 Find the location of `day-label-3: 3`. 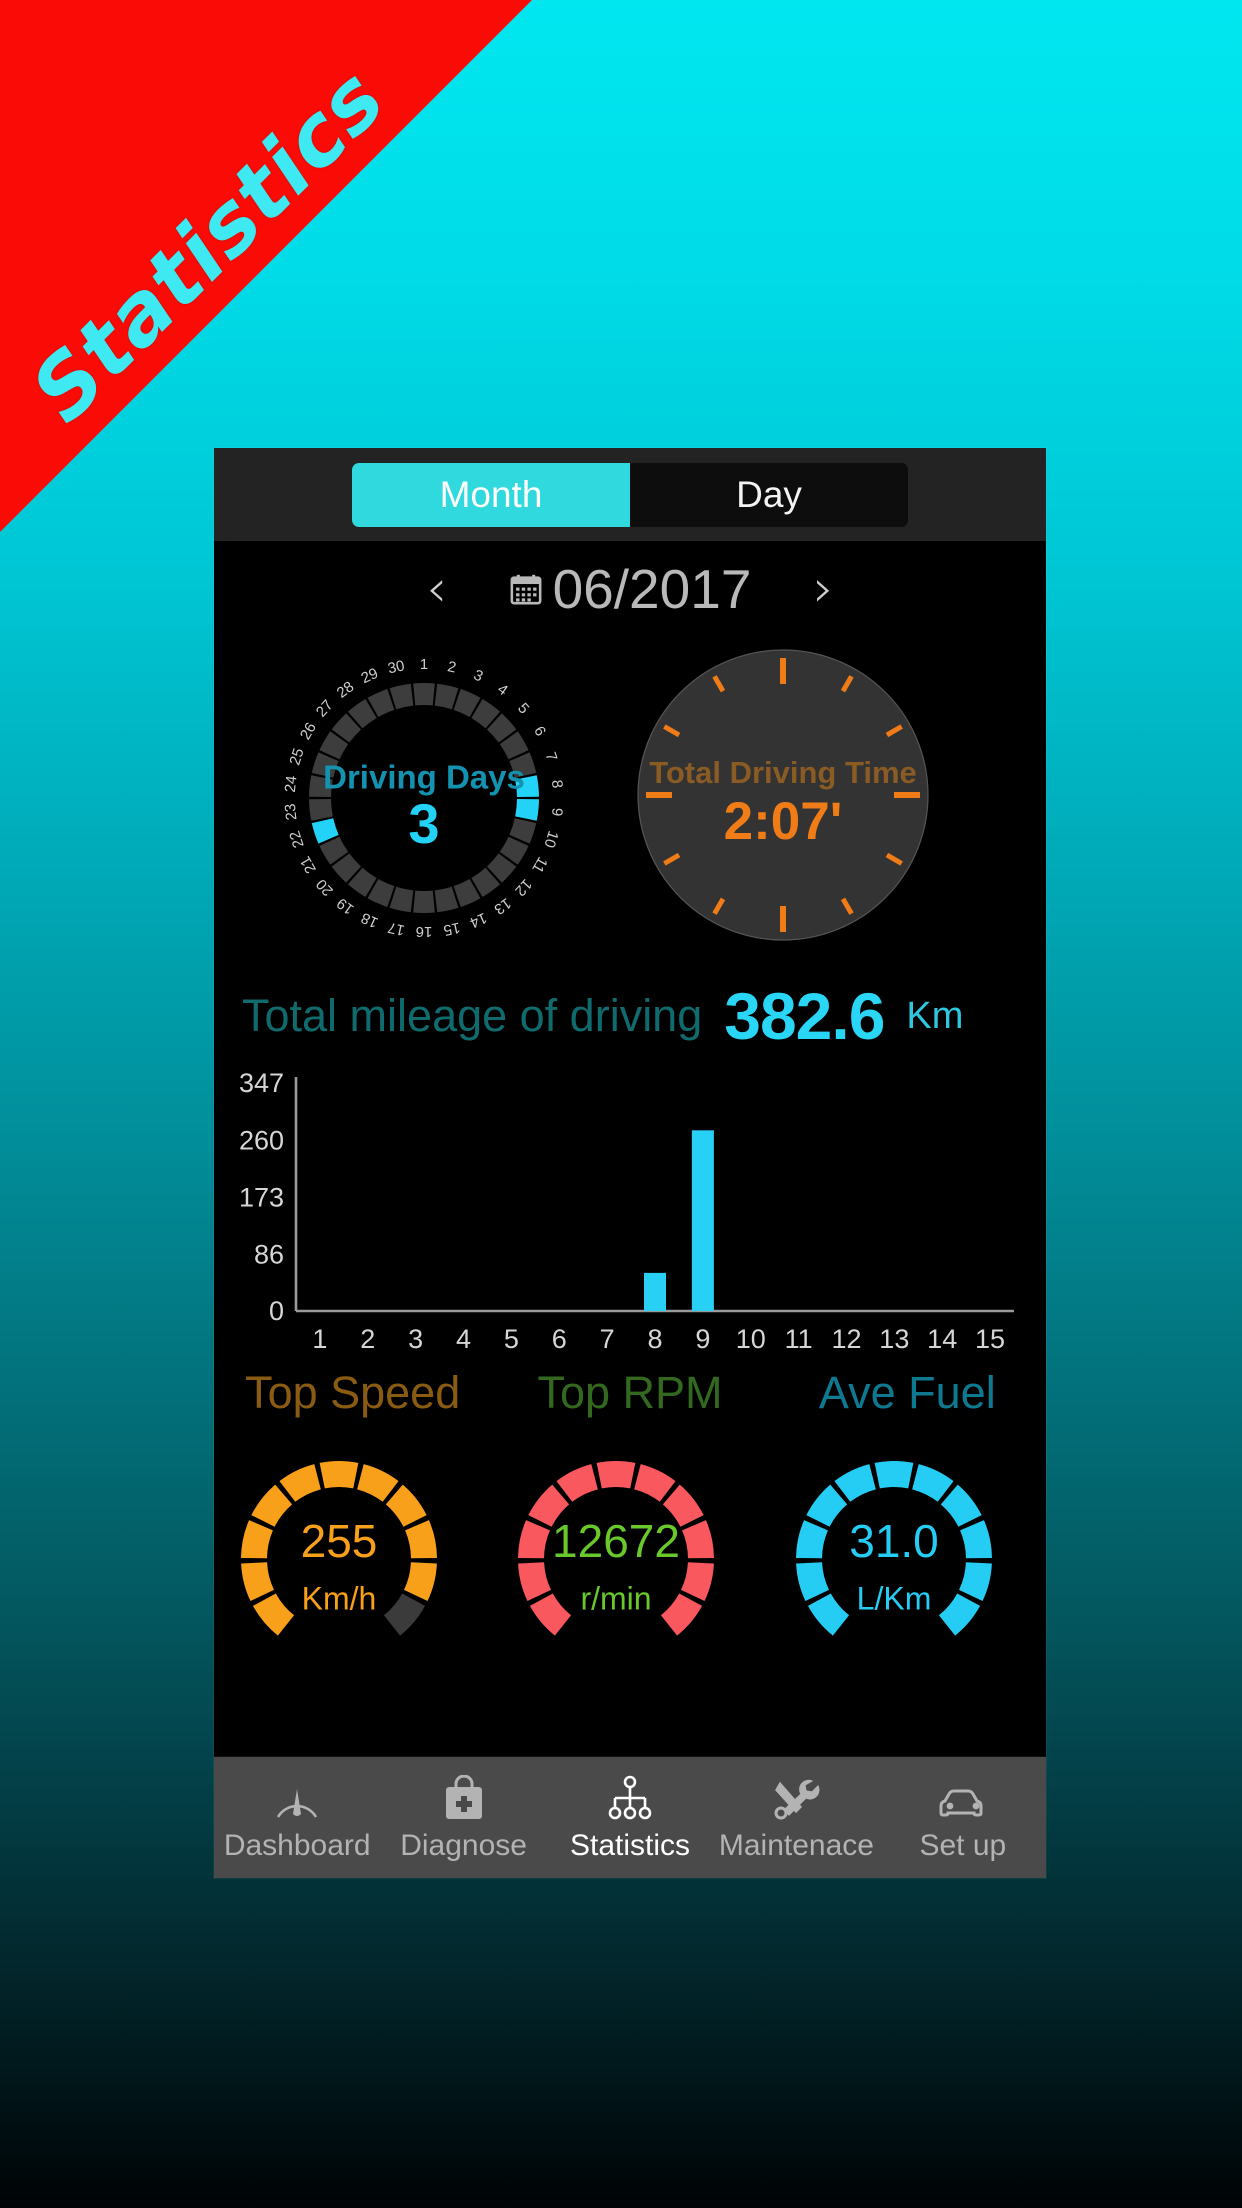

day-label-3: 3 is located at coordinates (478, 676).